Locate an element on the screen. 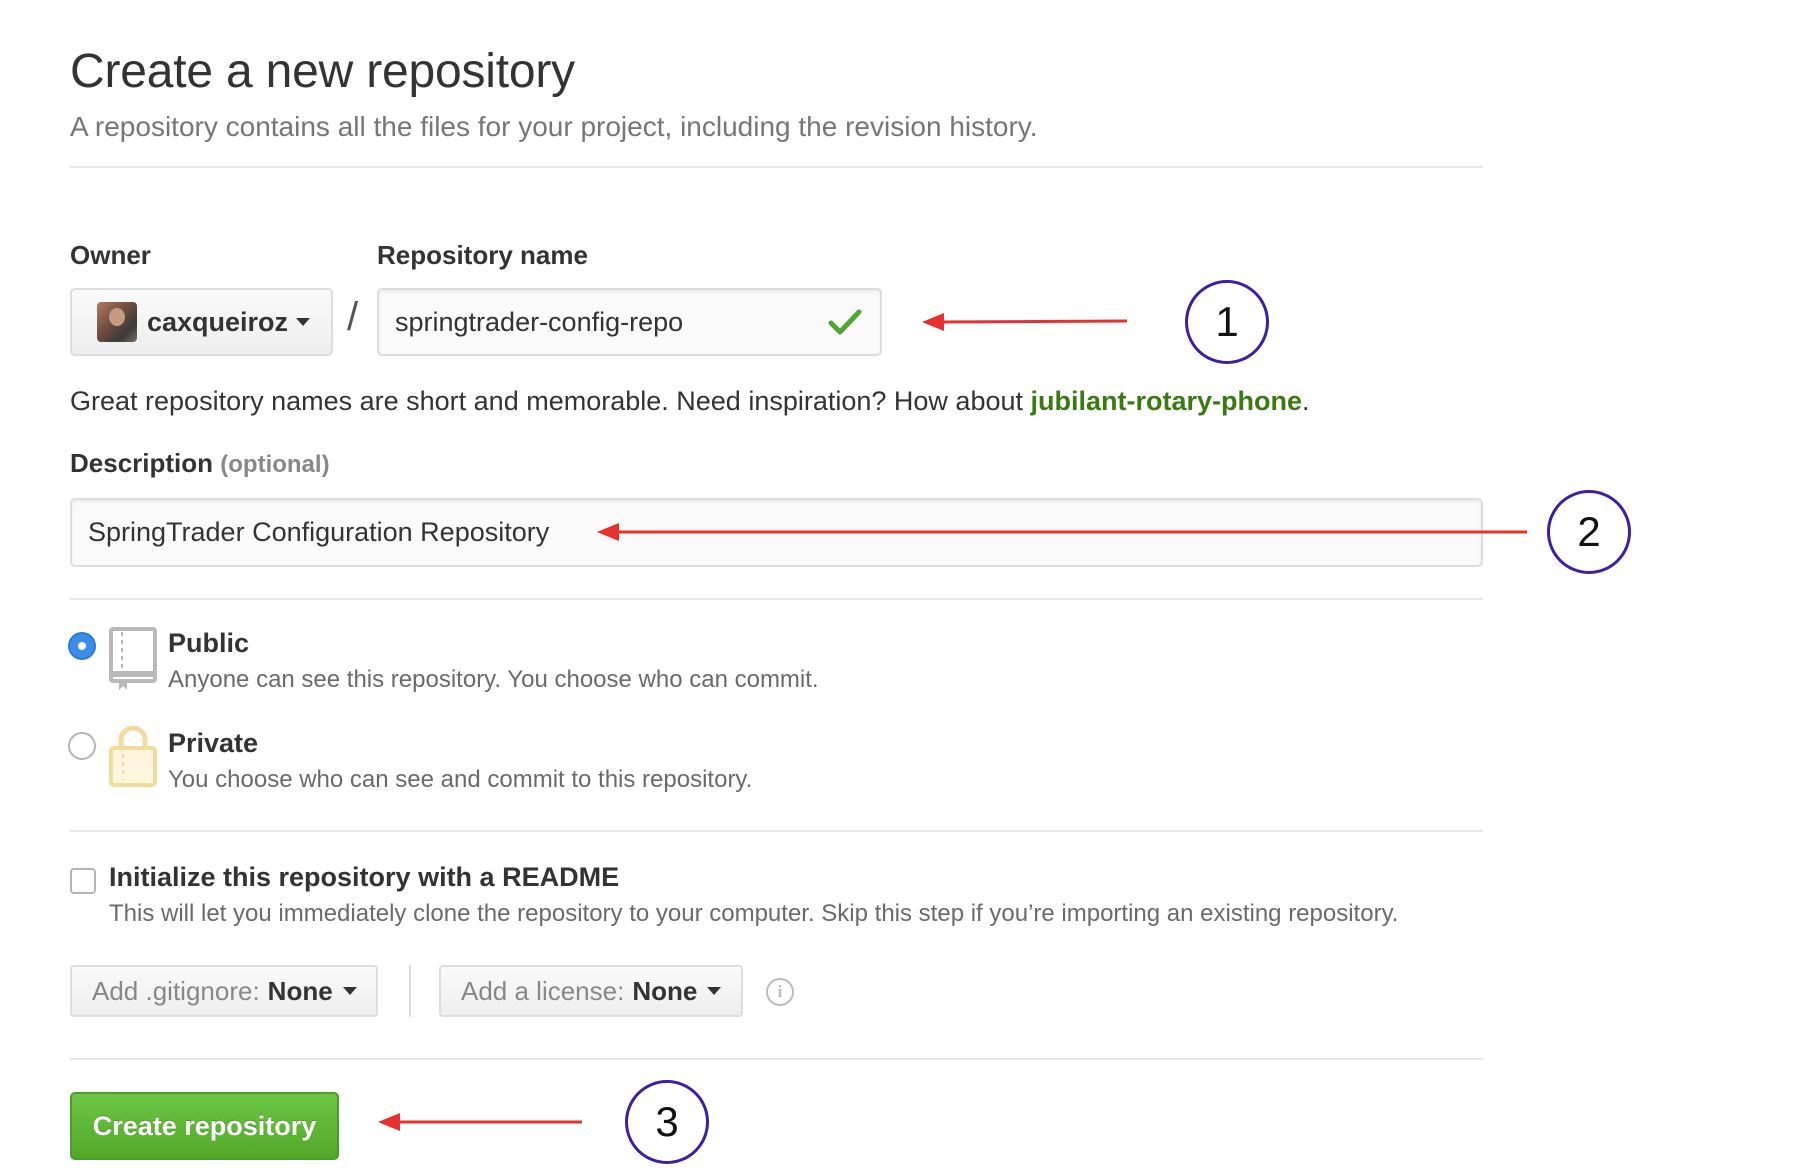  annotation-marker-2: 2 is located at coordinates (1589, 532).